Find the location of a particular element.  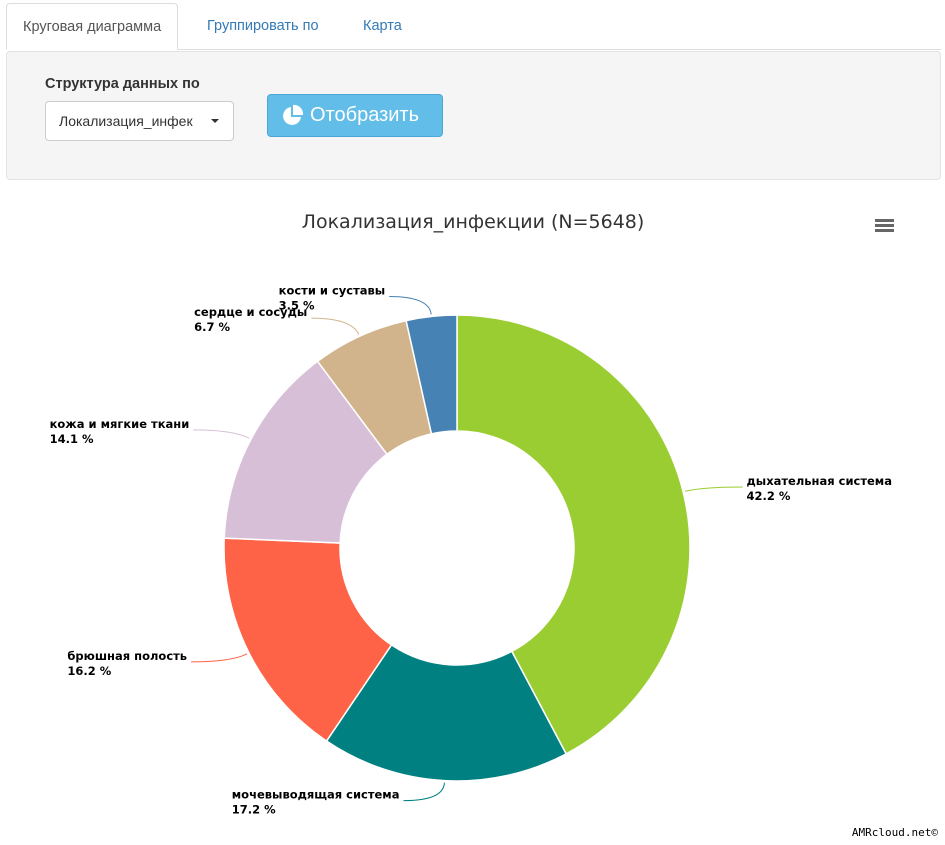

structure-dropdown: Локализация_инфек is located at coordinates (139, 121).